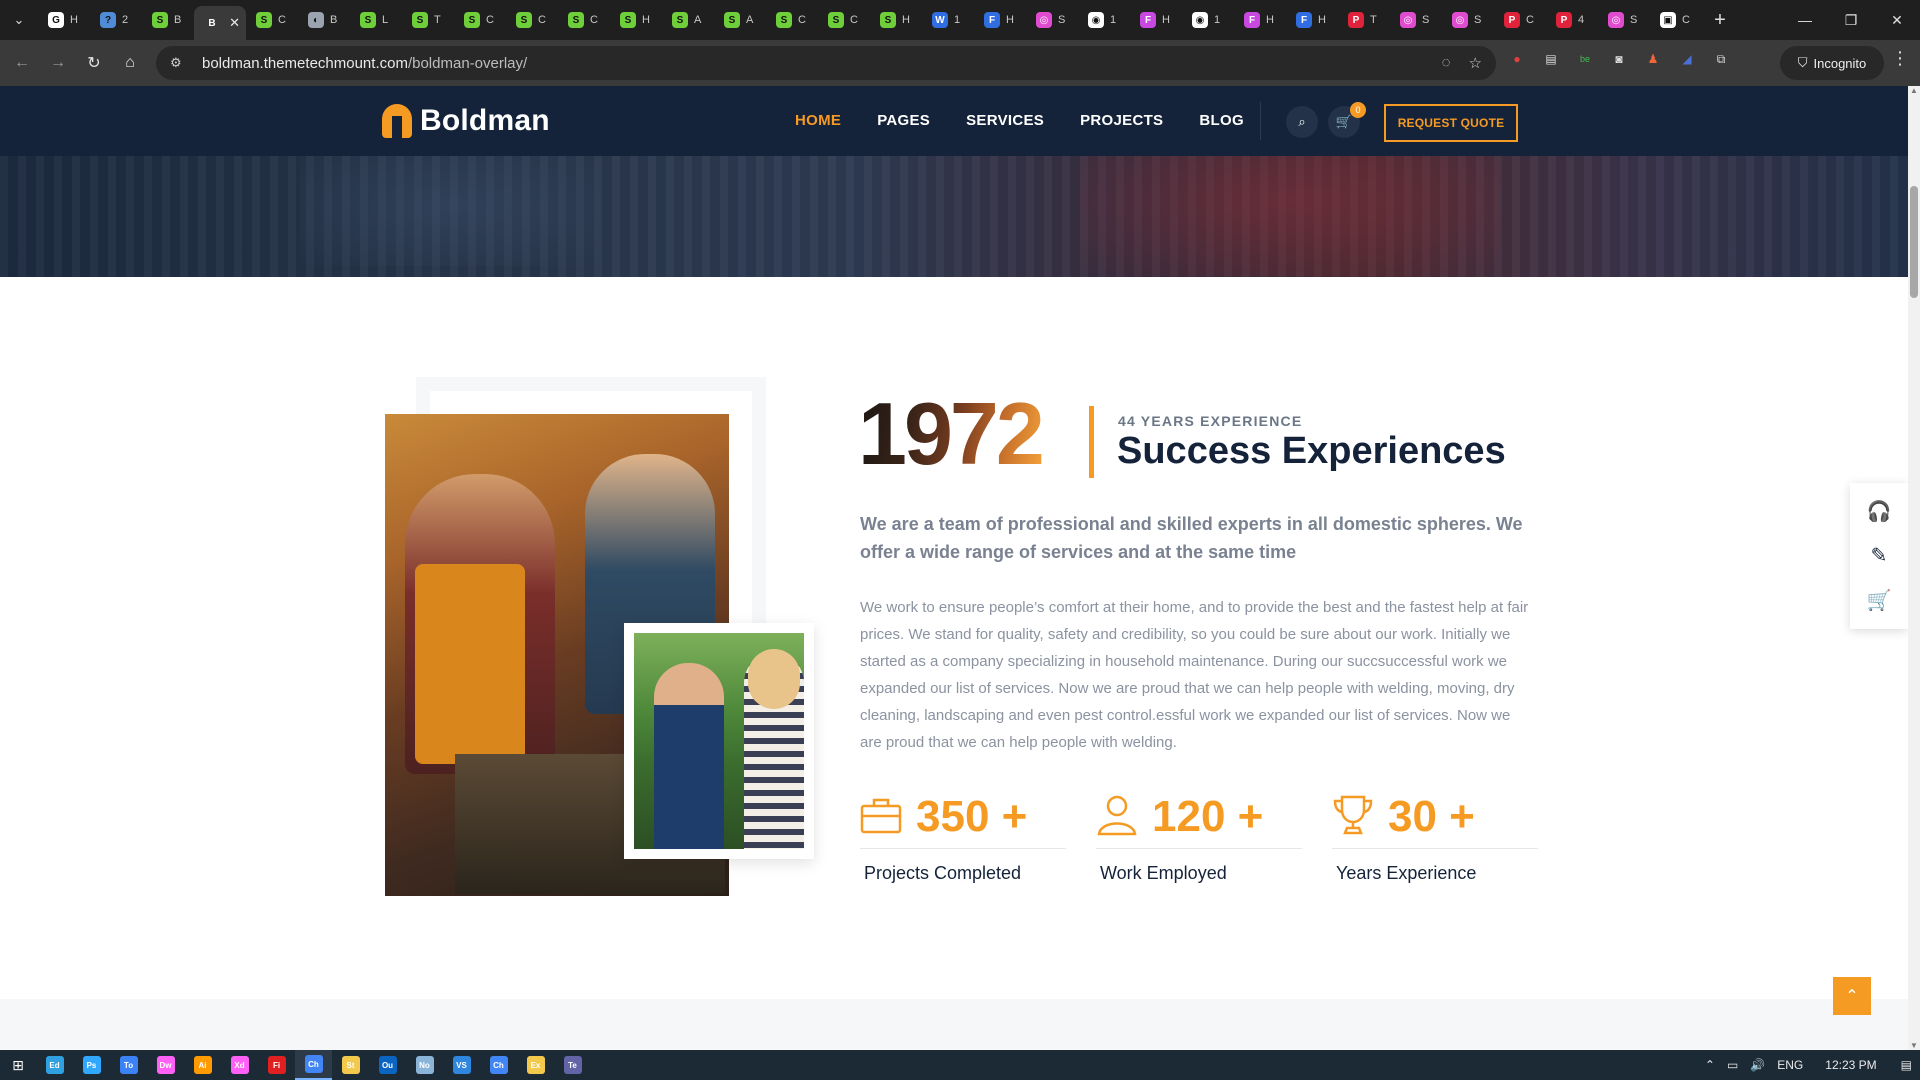 Image resolution: width=1920 pixels, height=1080 pixels. What do you see at coordinates (1832, 63) in the screenshot?
I see `incognito-indicator: ⛉ Incognito` at bounding box center [1832, 63].